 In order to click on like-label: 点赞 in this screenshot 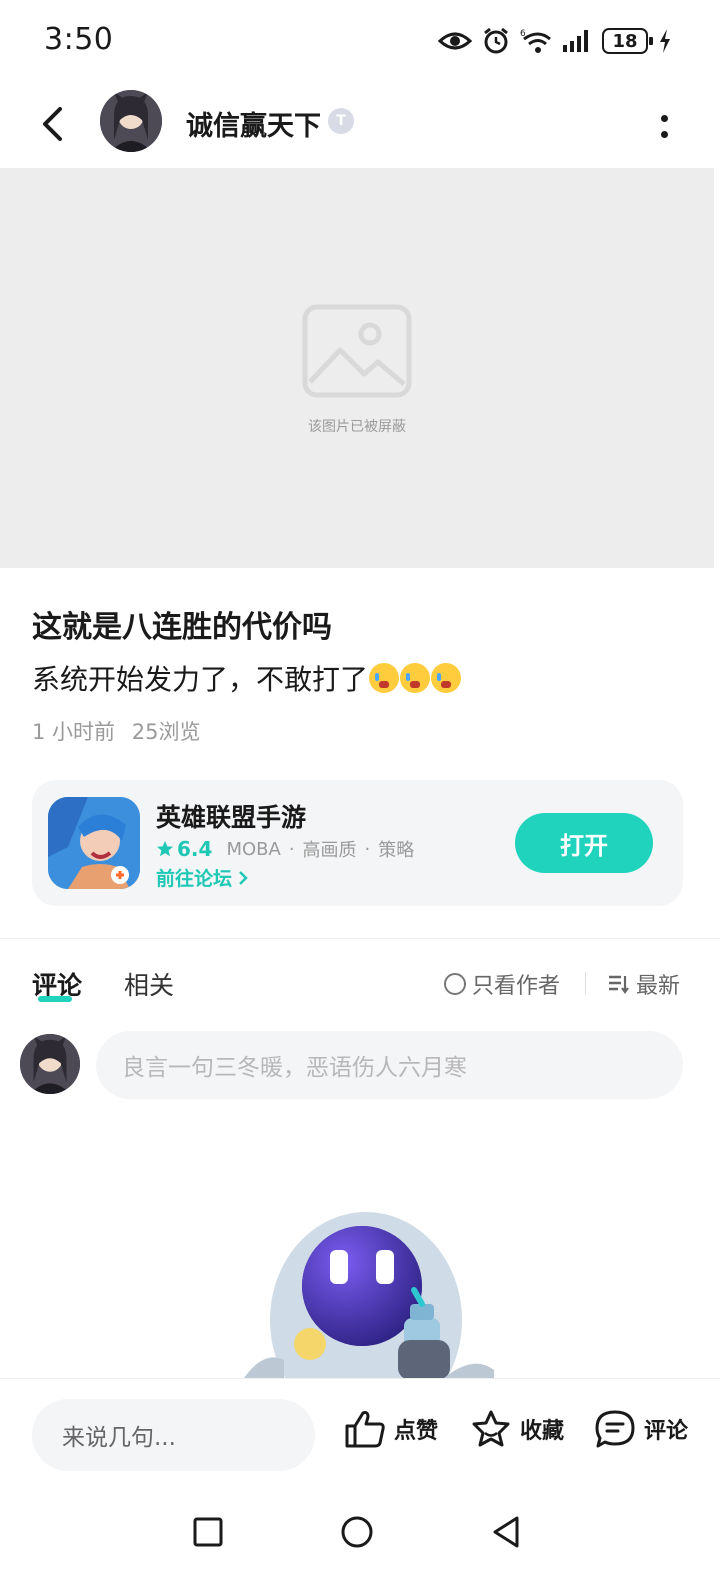, I will do `click(416, 1431)`.